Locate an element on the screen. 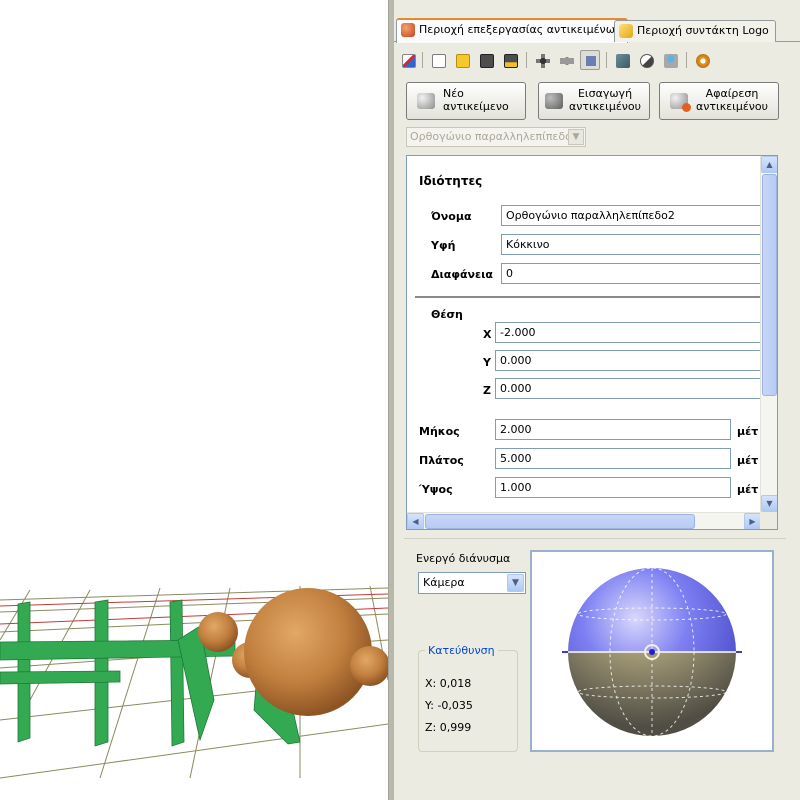  toolbar is located at coordinates (597, 60).